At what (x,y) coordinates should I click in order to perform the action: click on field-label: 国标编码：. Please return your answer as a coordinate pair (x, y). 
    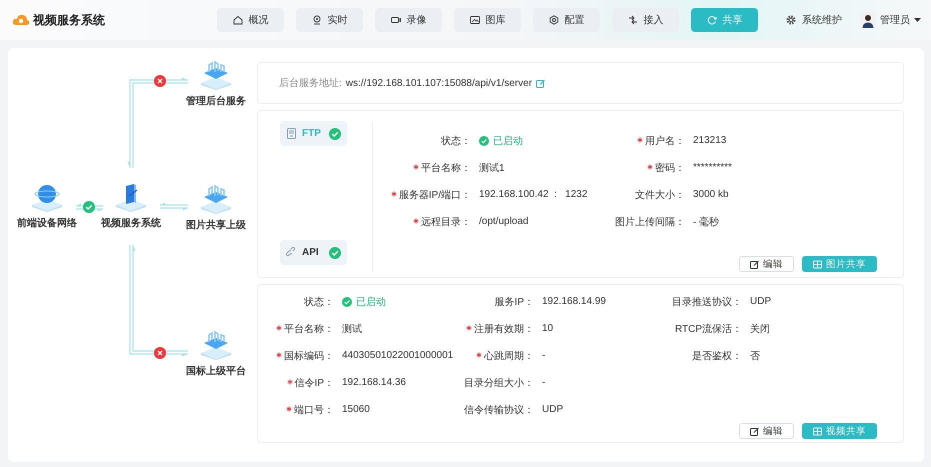
    Looking at the image, I should click on (309, 356).